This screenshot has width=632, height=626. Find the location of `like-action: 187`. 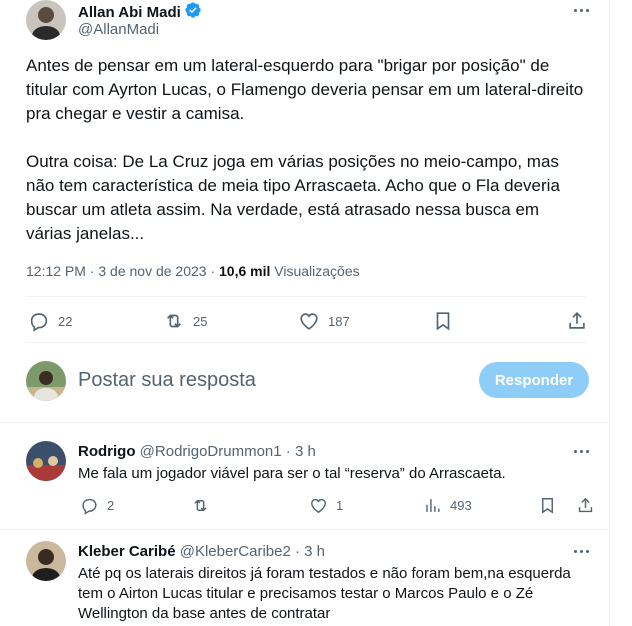

like-action: 187 is located at coordinates (324, 321).